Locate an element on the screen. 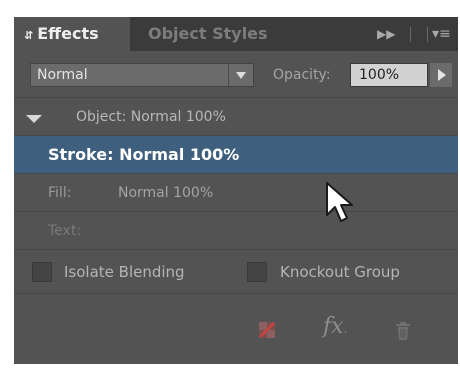  tab-bar: ⇵ Effects Object Styles ▶▶ ▾≡ is located at coordinates (236, 34).